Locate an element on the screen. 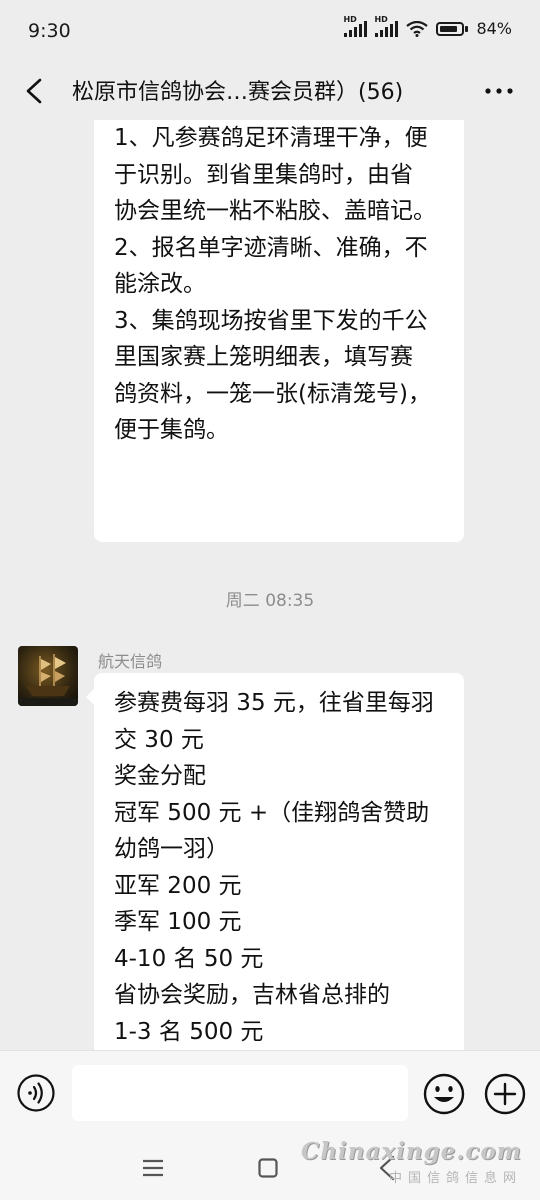  message-line: 幼鸽一羽） is located at coordinates (171, 849).